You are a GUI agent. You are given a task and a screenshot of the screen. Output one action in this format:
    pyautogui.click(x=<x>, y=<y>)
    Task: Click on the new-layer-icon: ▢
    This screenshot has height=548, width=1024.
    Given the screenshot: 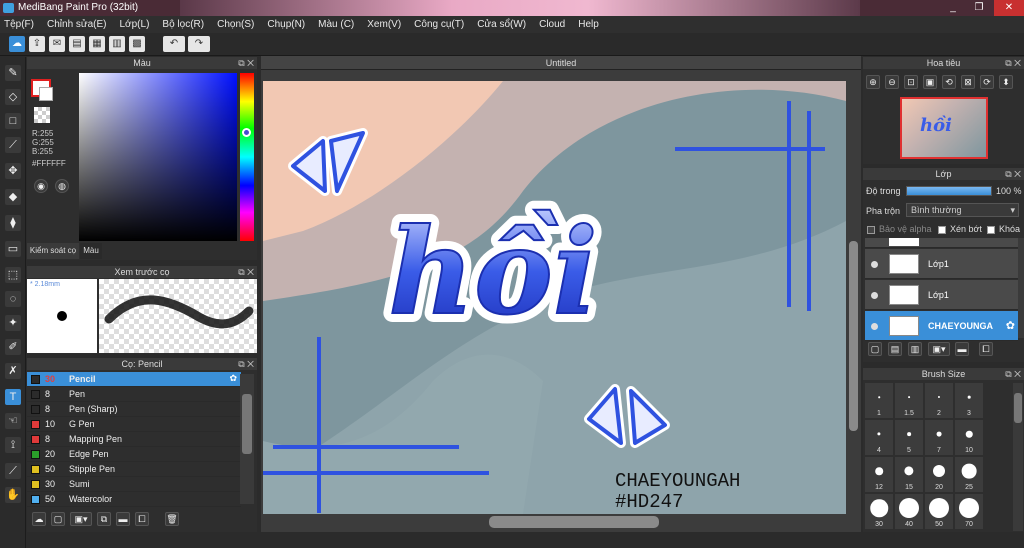 What is the action you would take?
    pyautogui.click(x=875, y=349)
    